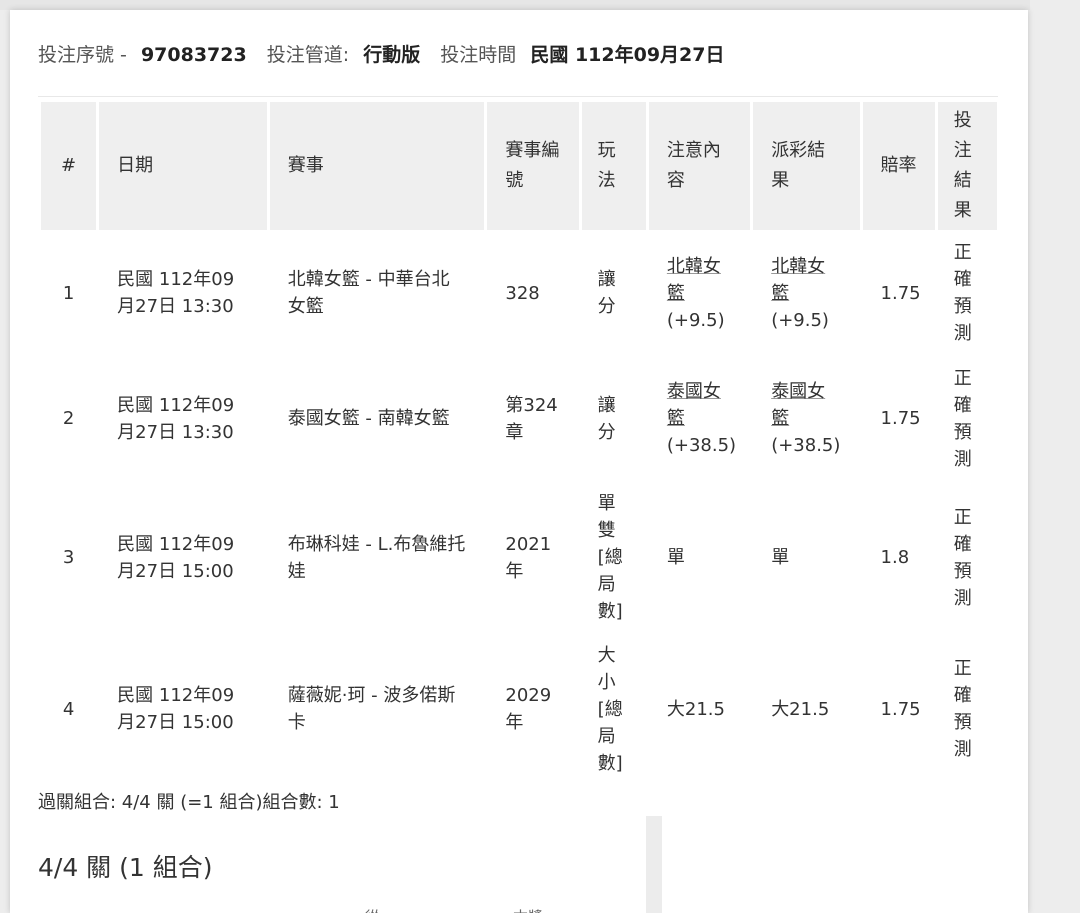  What do you see at coordinates (372, 909) in the screenshot?
I see `cut-off-header-text: 從` at bounding box center [372, 909].